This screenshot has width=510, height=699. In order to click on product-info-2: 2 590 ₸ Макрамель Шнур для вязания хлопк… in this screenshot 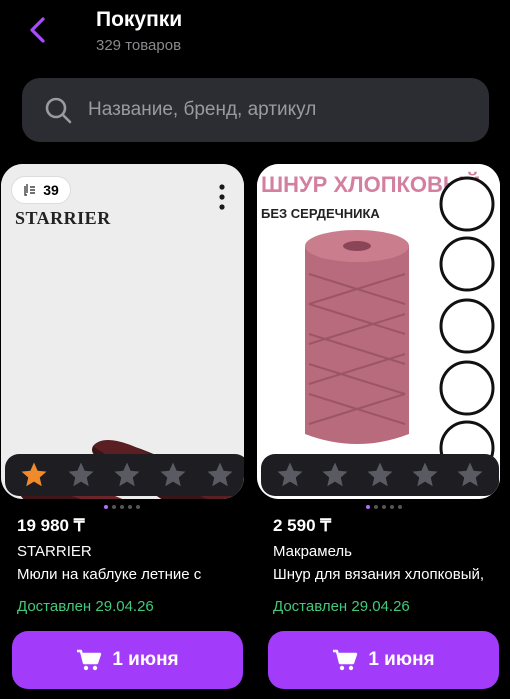, I will do `click(391, 565)`.